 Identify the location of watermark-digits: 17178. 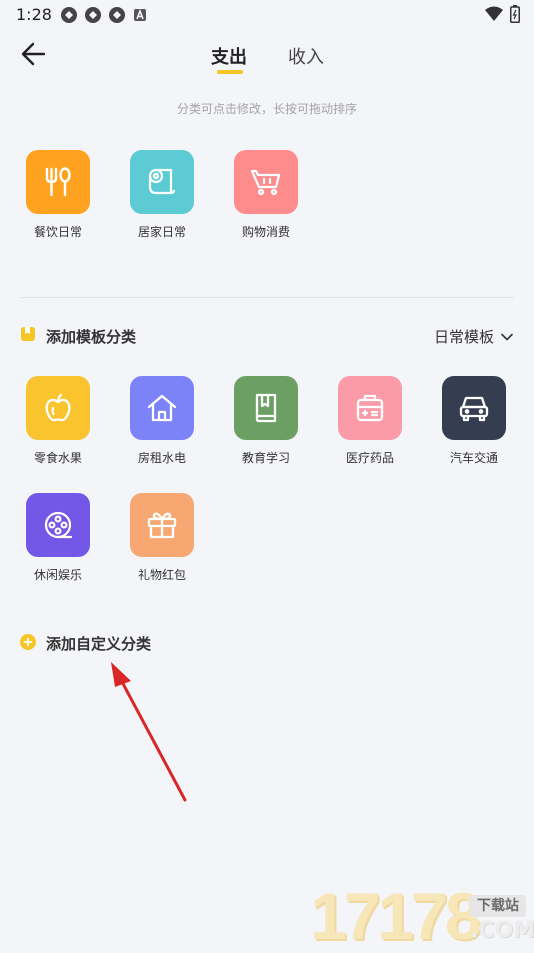
(396, 916).